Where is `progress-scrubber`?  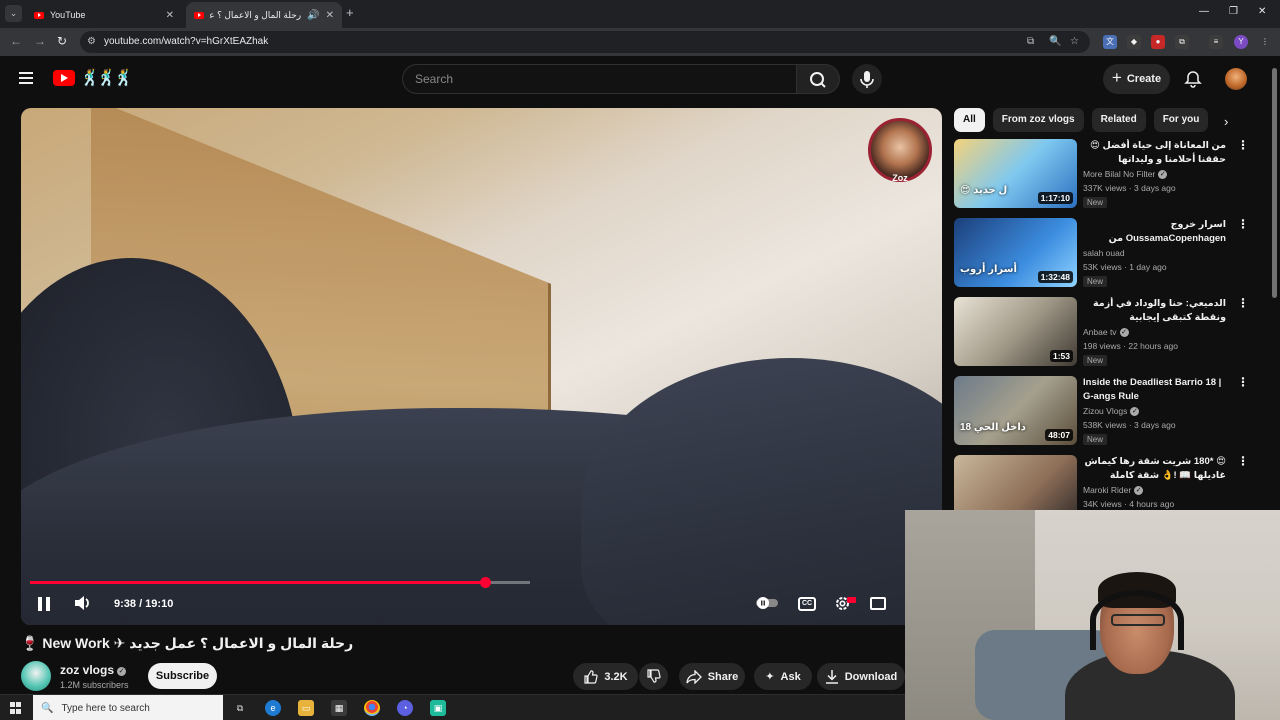 progress-scrubber is located at coordinates (485, 582).